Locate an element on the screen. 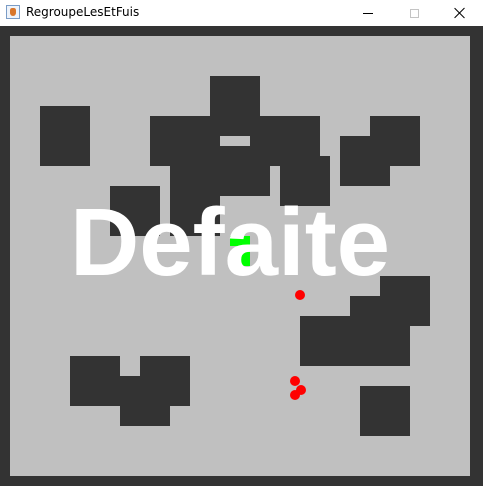  close-icon is located at coordinates (460, 13).